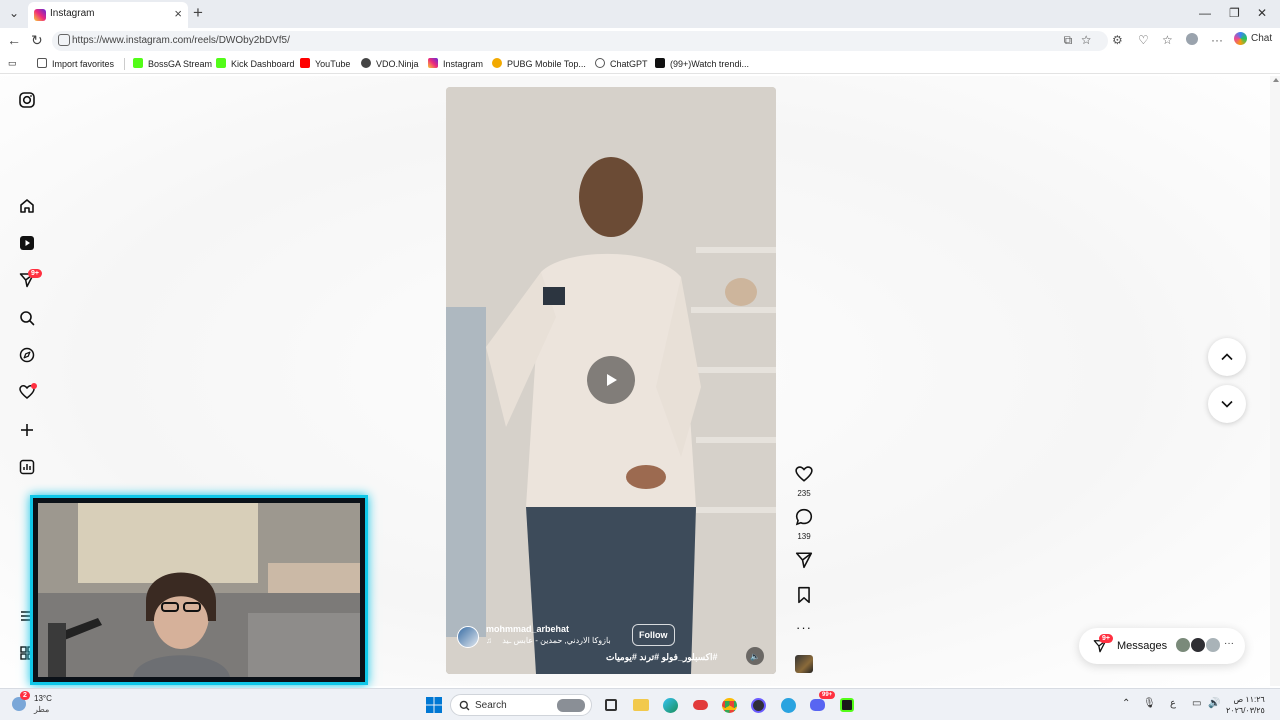  Describe the element at coordinates (670, 705) in the screenshot. I see `edge-icon` at that location.